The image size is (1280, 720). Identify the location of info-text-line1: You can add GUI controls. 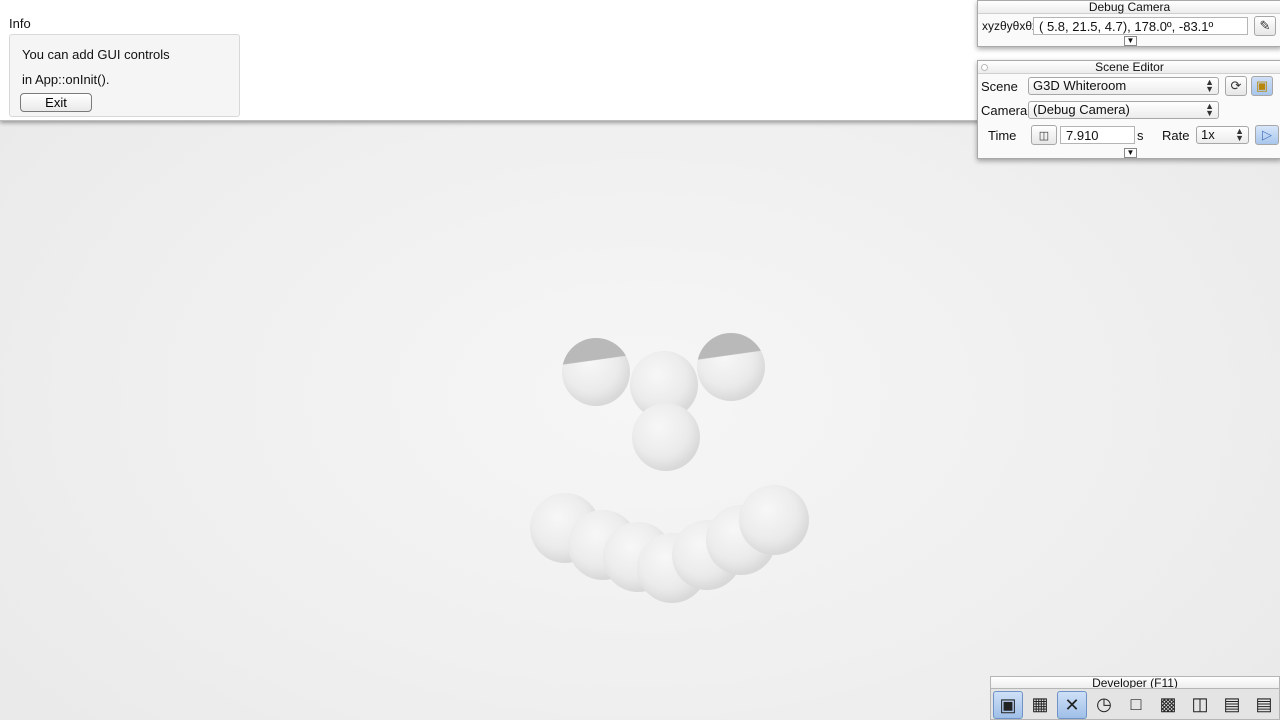
(96, 54).